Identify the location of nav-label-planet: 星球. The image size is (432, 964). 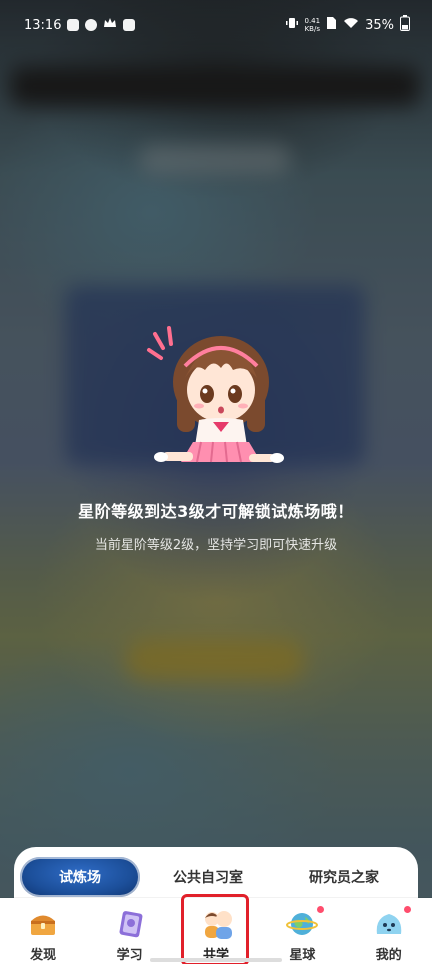
(302, 955).